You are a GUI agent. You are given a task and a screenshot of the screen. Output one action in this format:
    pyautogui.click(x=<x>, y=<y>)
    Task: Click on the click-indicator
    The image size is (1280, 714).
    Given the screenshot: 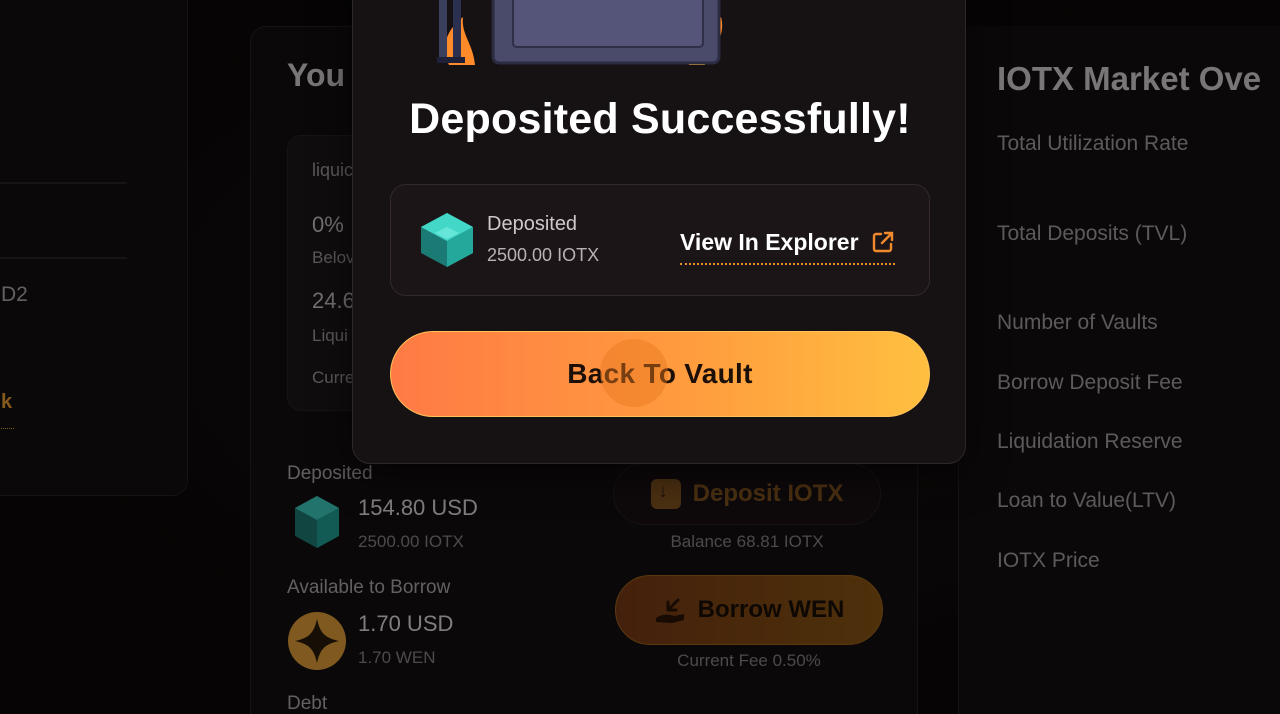 What is the action you would take?
    pyautogui.click(x=634, y=373)
    